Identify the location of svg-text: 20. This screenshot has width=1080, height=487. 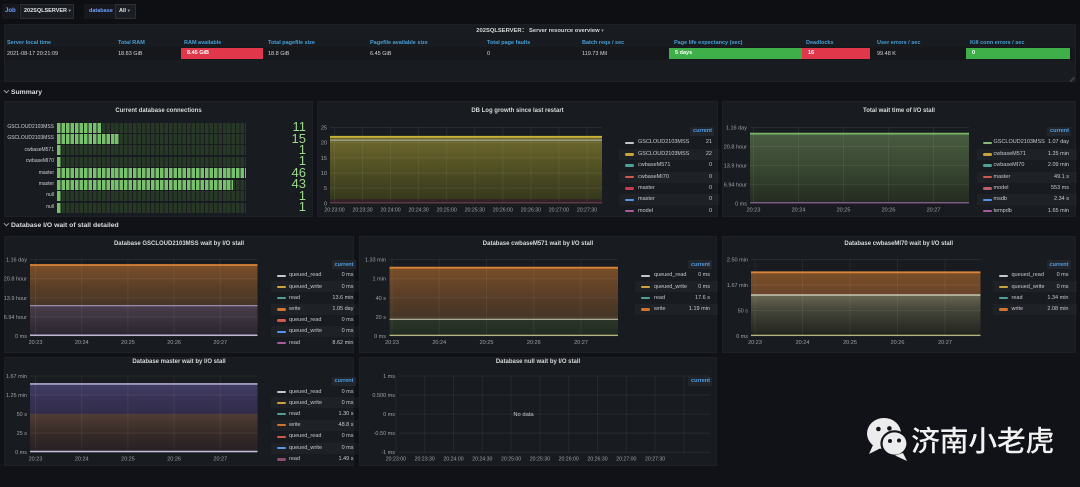
(324, 143).